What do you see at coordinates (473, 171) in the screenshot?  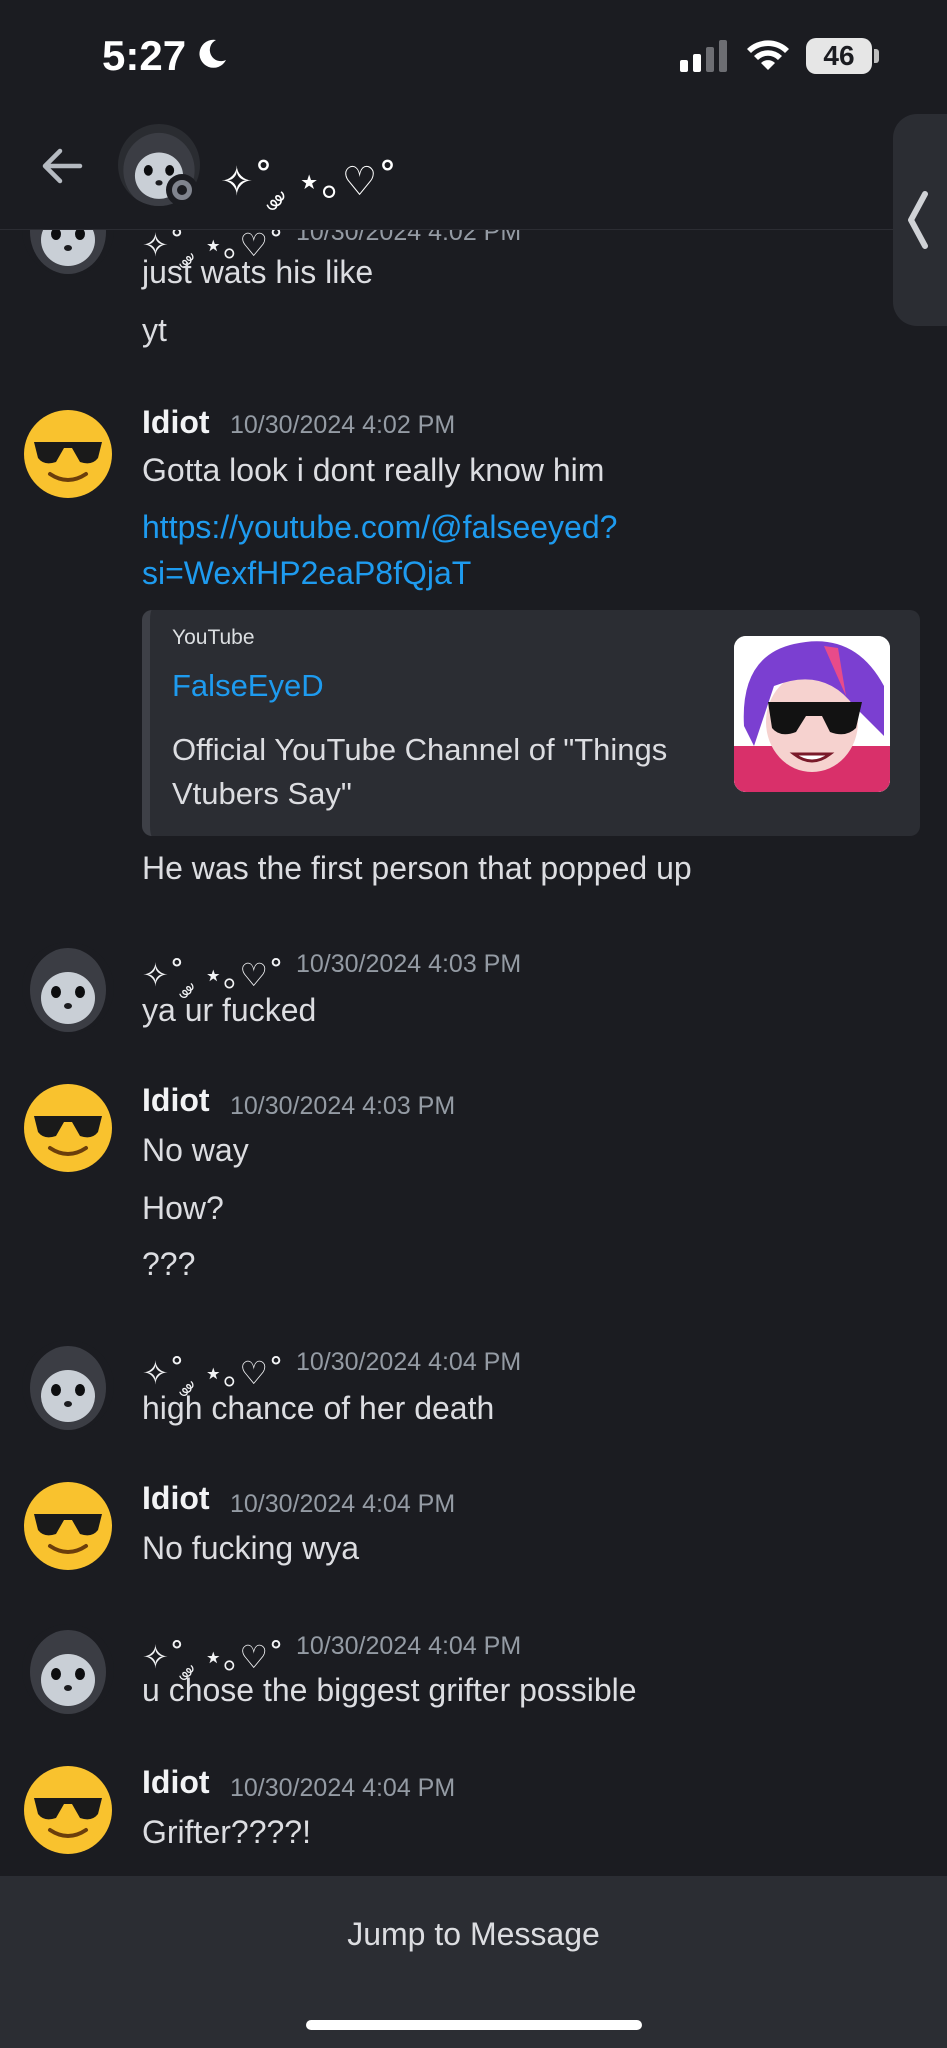 I see `channel-header: ✧˚ ༘ ⋆｡♡˚` at bounding box center [473, 171].